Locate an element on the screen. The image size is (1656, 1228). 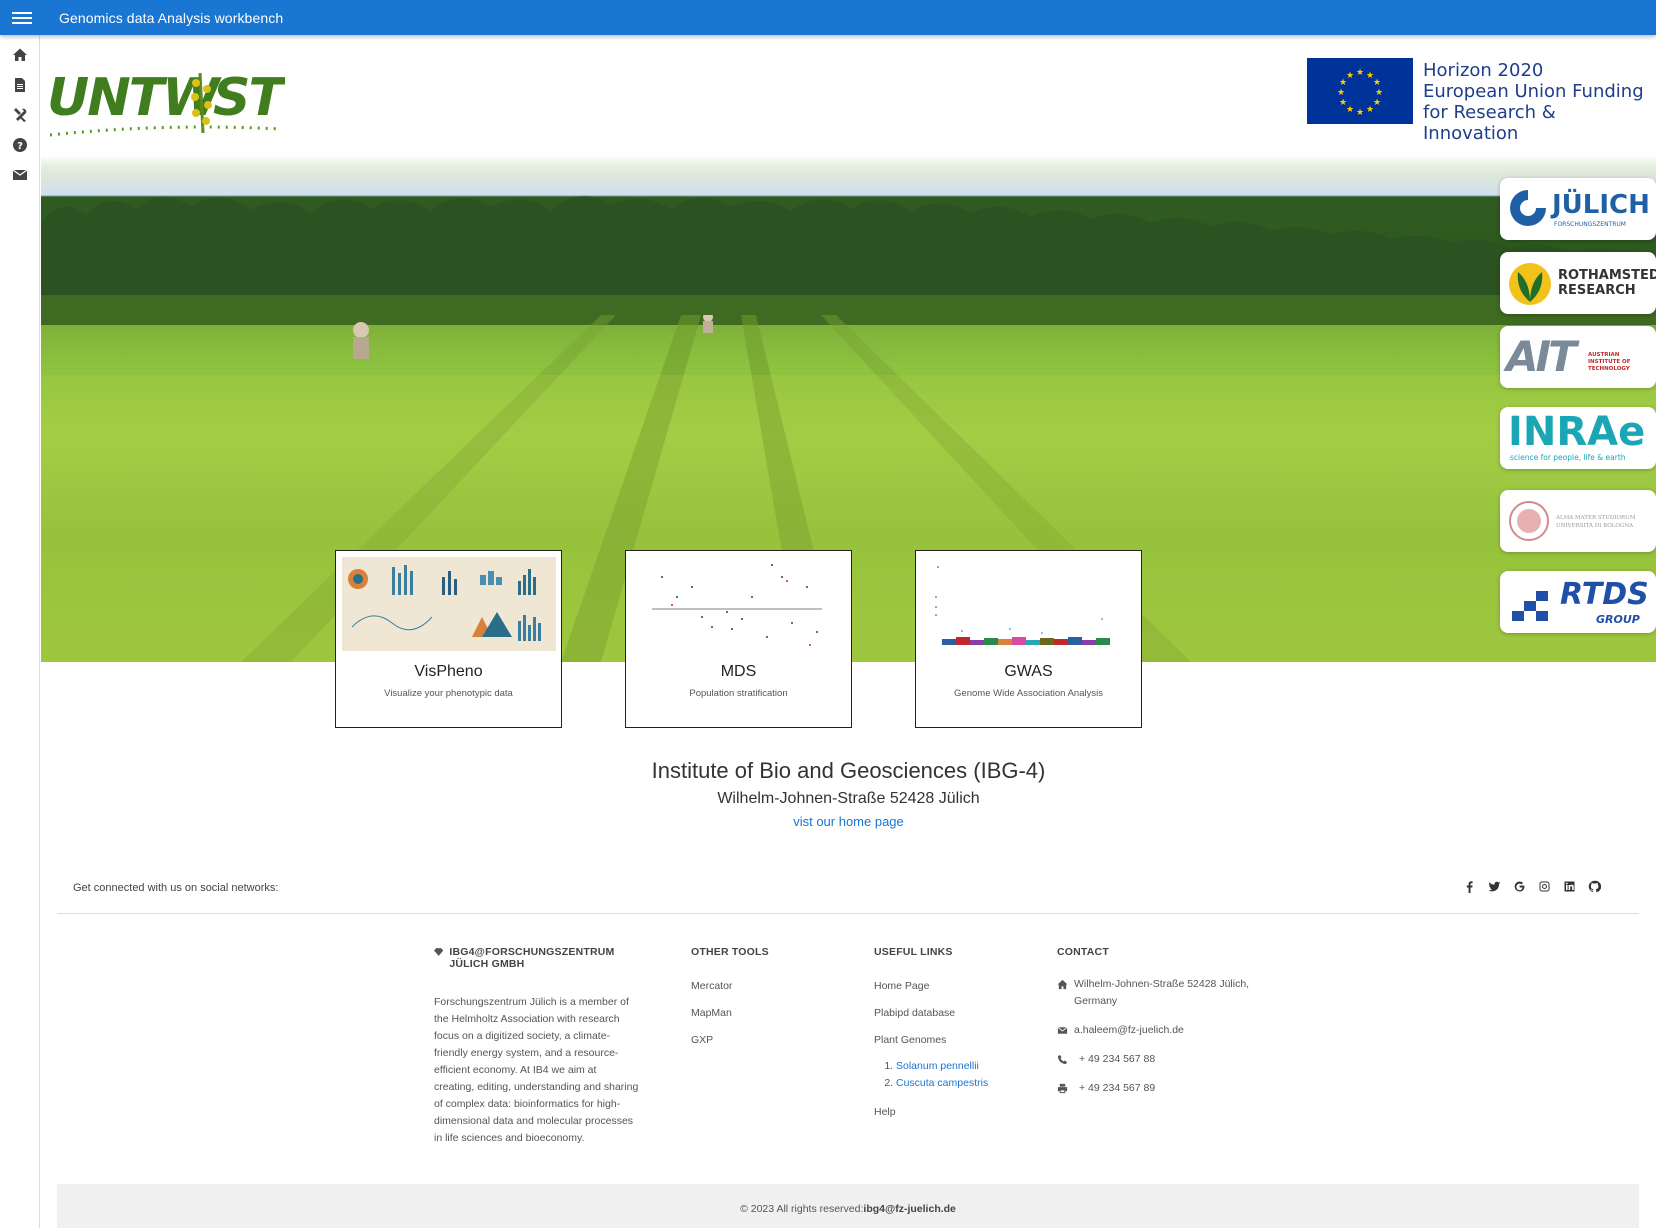
card-subtitle: Visualize your phenotypic data is located at coordinates (448, 693).